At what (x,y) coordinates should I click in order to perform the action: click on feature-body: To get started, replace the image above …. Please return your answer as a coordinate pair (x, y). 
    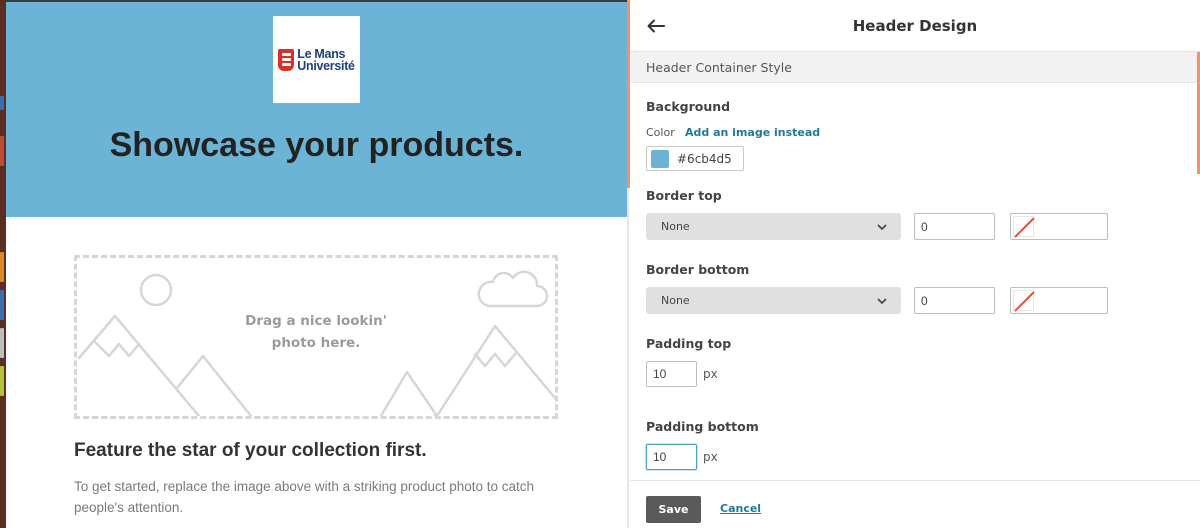
    Looking at the image, I should click on (319, 497).